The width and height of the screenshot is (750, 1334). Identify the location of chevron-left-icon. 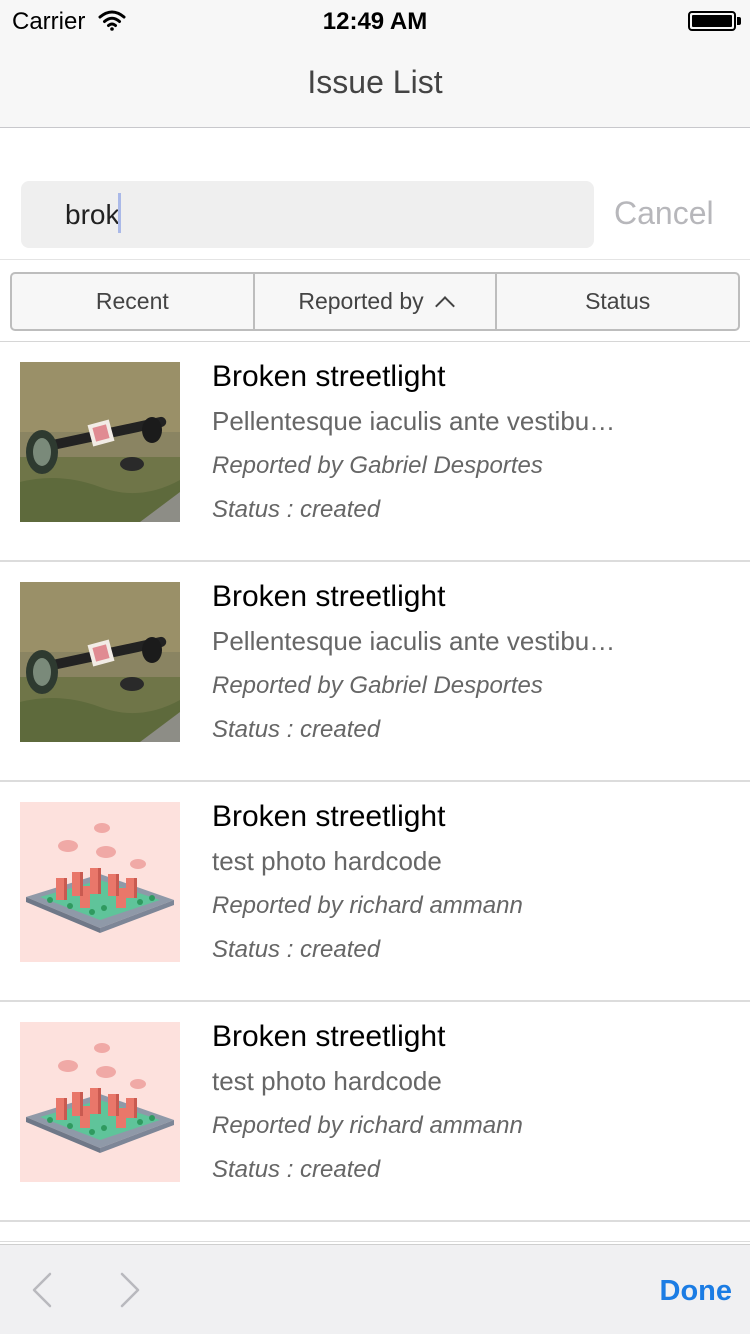
(44, 1290).